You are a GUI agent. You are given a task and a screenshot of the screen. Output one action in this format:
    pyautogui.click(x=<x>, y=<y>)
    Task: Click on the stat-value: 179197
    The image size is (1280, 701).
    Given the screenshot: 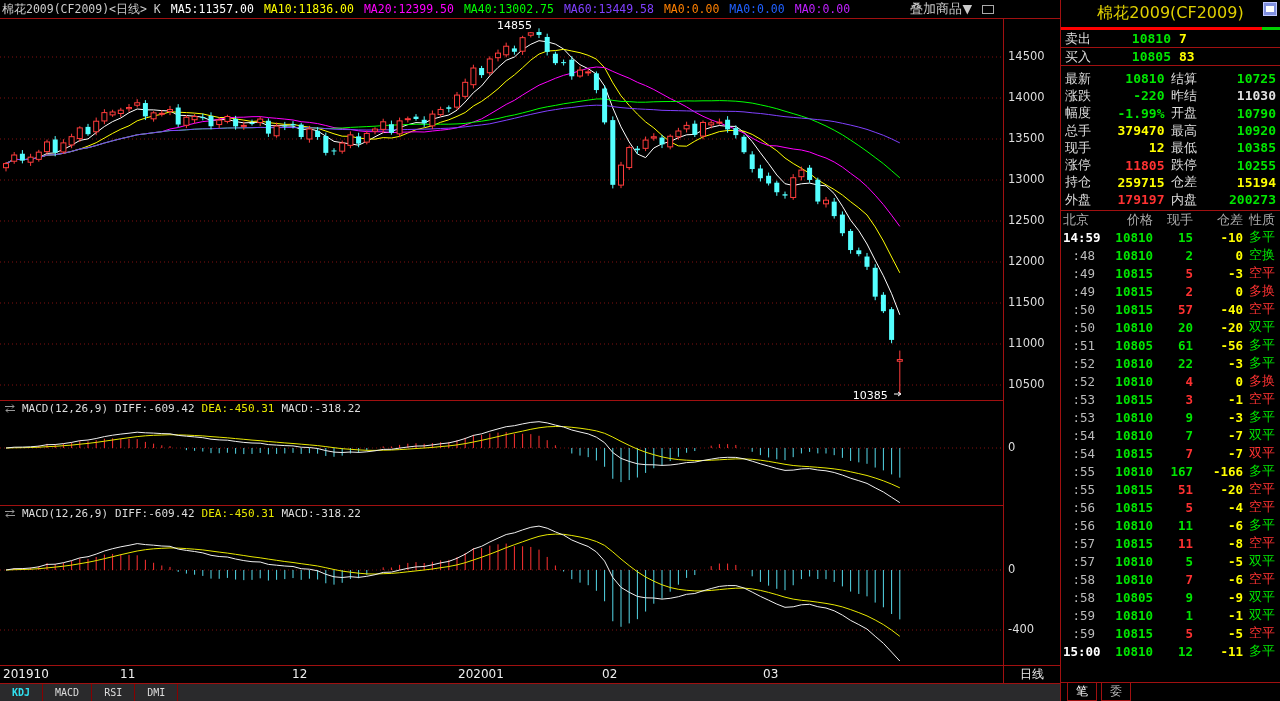 What is the action you would take?
    pyautogui.click(x=1141, y=200)
    